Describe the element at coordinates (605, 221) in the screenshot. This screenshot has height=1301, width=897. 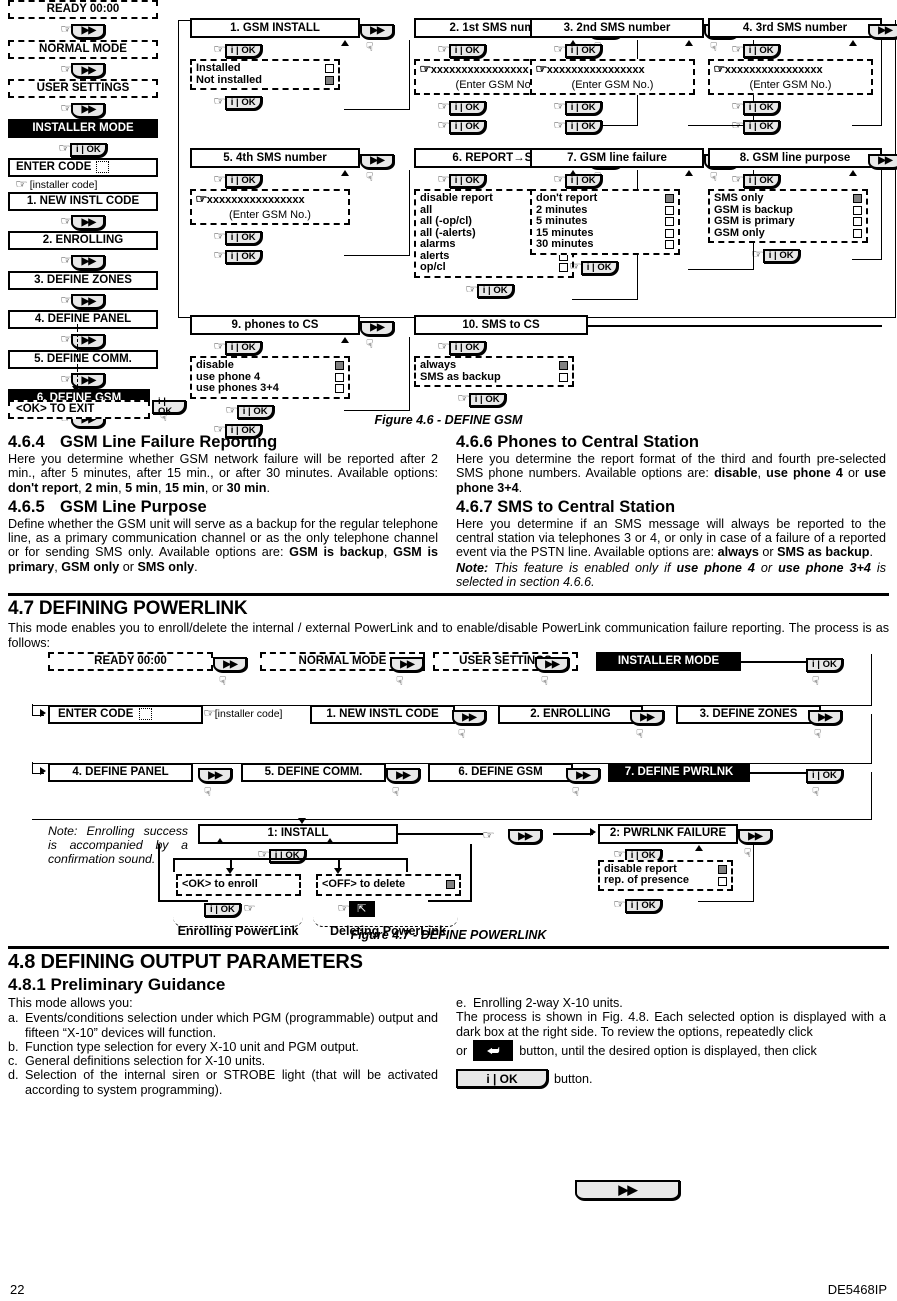
I see `option-row: 5 minutes` at that location.